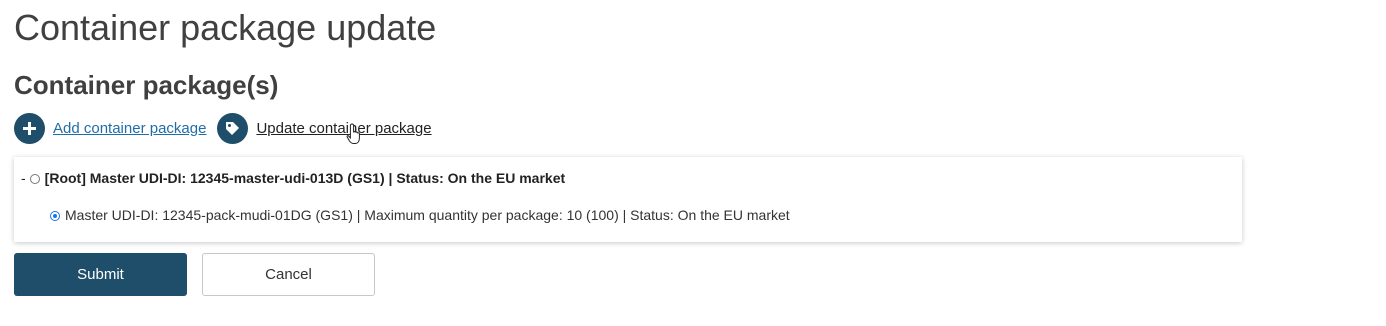 This screenshot has width=1386, height=326. I want to click on update-container-package-action: Update container package, so click(324, 128).